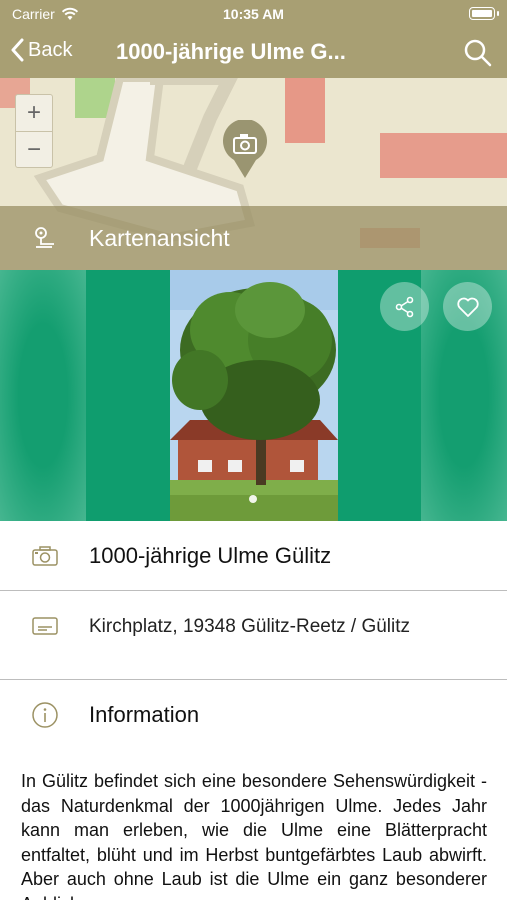 This screenshot has height=900, width=507. I want to click on back-button: Back, so click(41, 50).